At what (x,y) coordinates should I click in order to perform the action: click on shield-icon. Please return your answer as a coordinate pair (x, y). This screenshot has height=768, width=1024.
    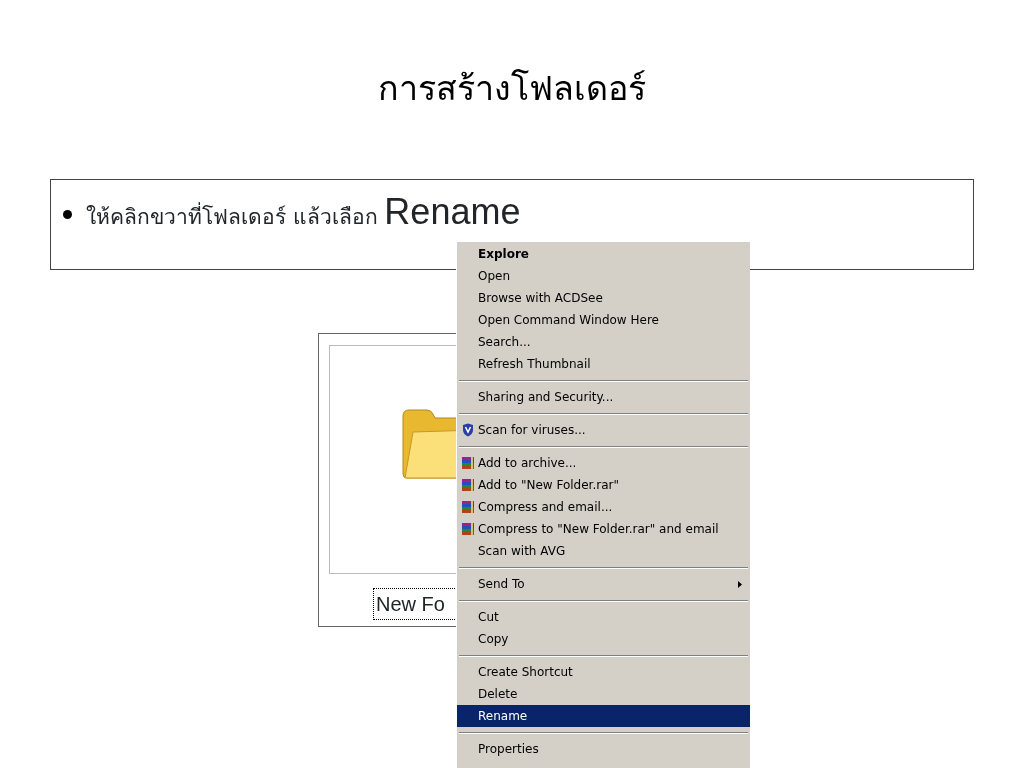
    Looking at the image, I should click on (468, 430).